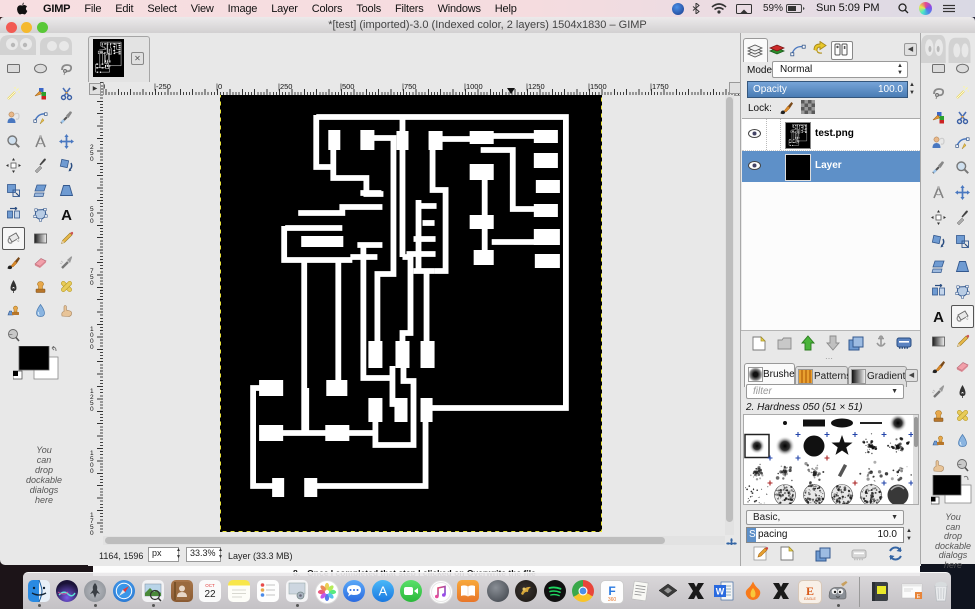 The height and width of the screenshot is (609, 975). Describe the element at coordinates (210, 594) in the screenshot. I see `svg-text: 22` at that location.